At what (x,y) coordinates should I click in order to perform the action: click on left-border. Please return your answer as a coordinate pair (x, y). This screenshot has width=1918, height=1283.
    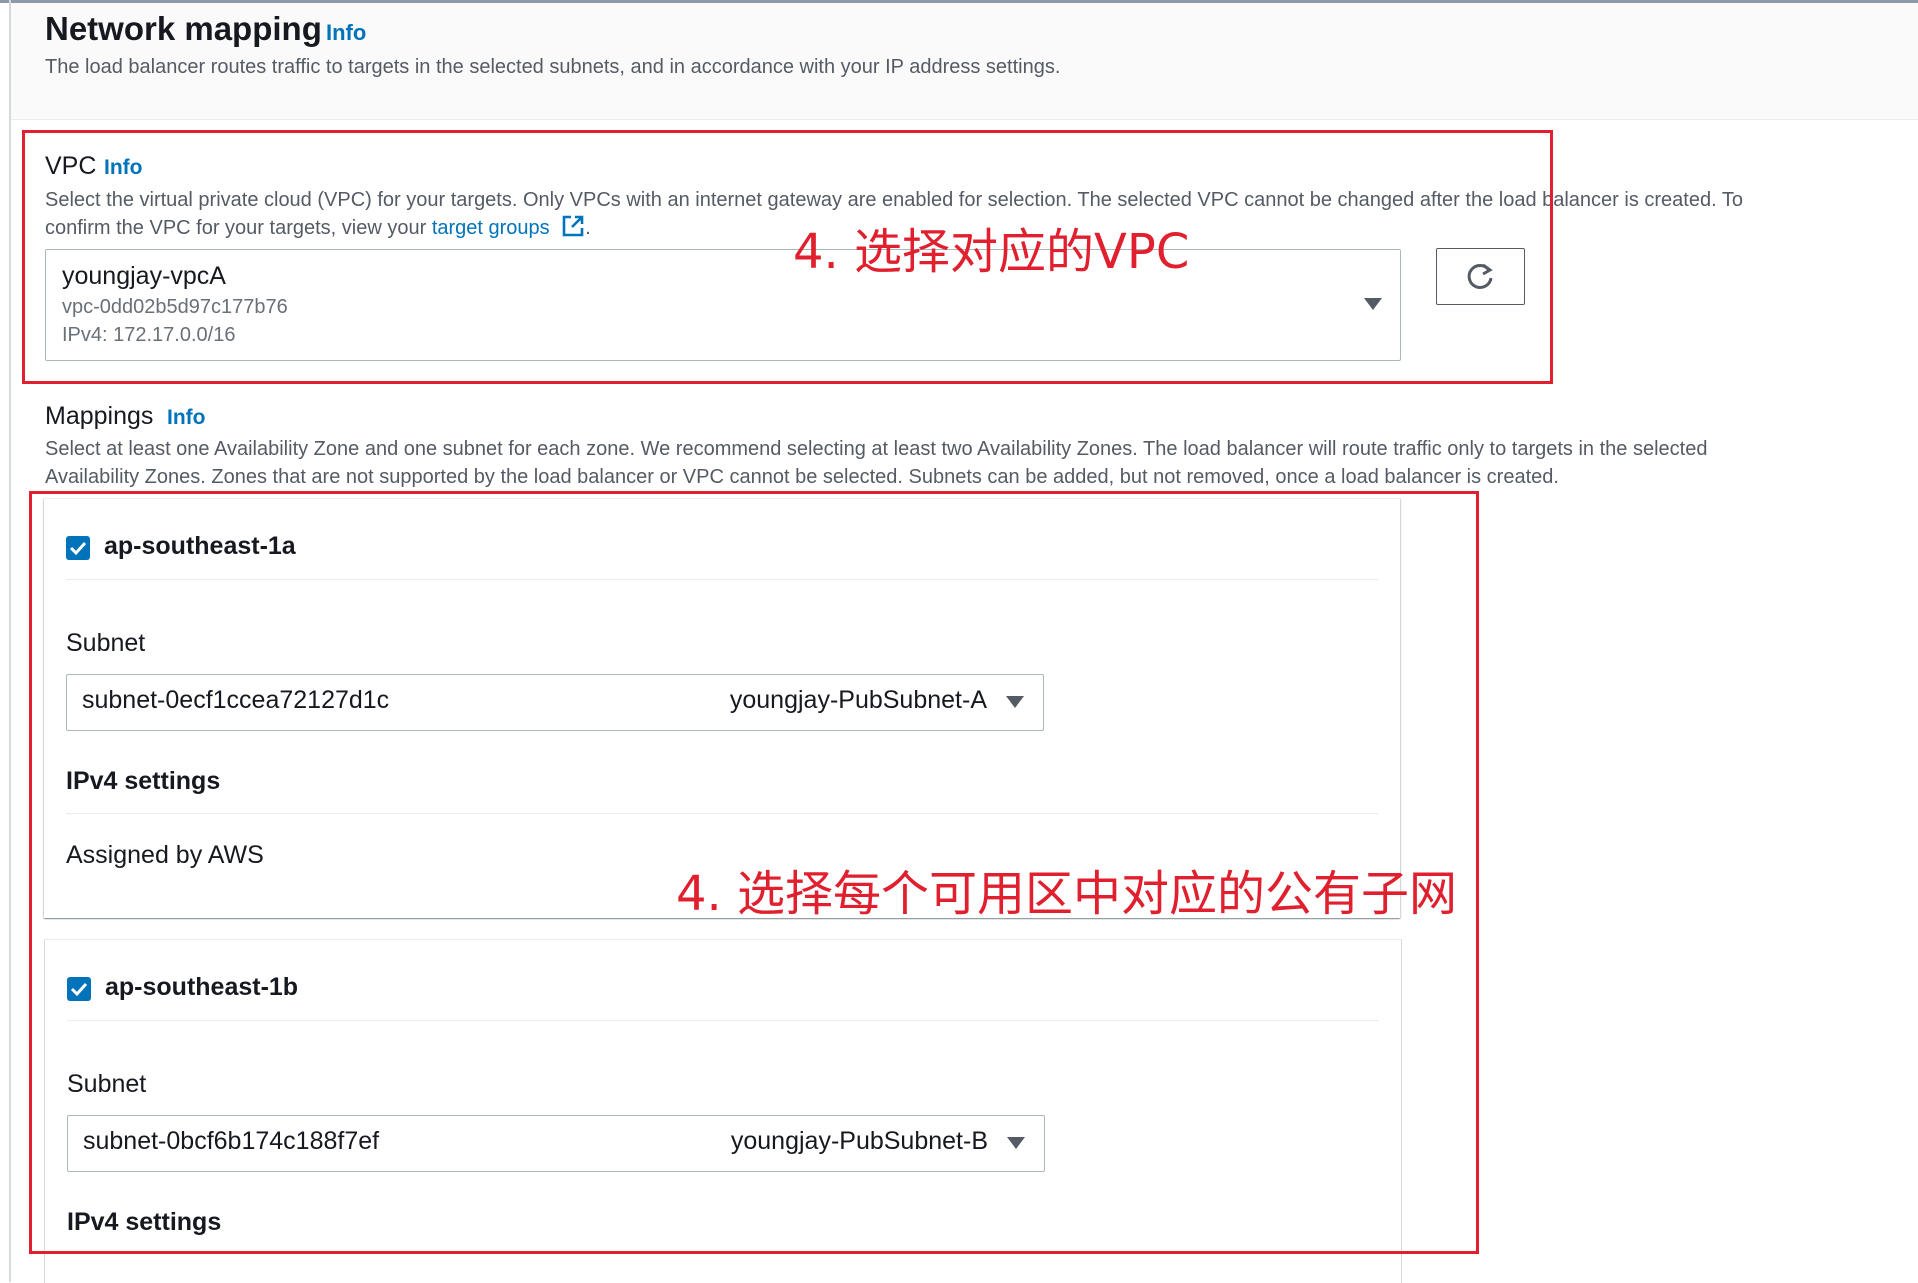
    Looking at the image, I should click on (10, 641).